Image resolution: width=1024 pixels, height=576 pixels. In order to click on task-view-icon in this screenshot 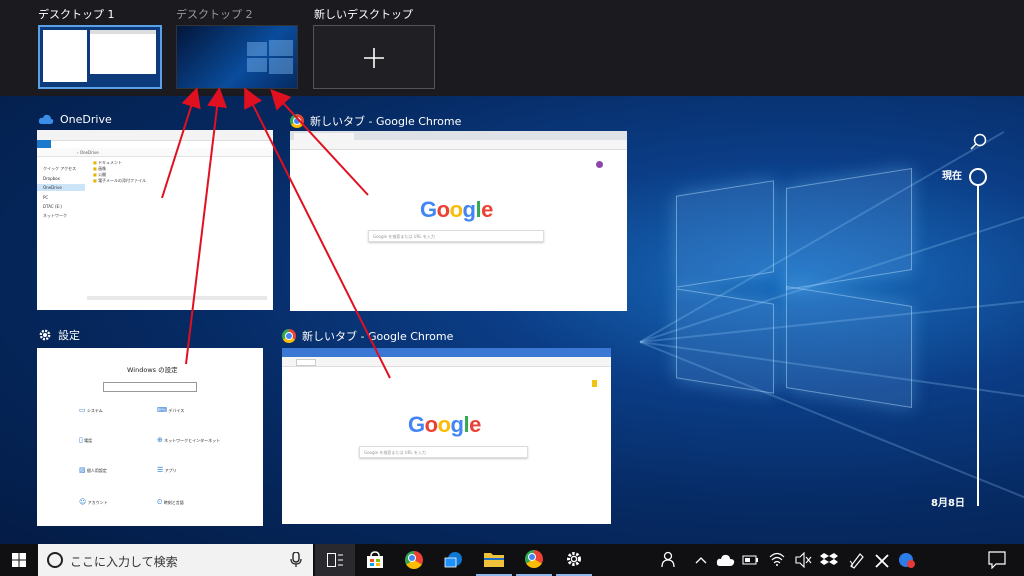, I will do `click(335, 560)`.